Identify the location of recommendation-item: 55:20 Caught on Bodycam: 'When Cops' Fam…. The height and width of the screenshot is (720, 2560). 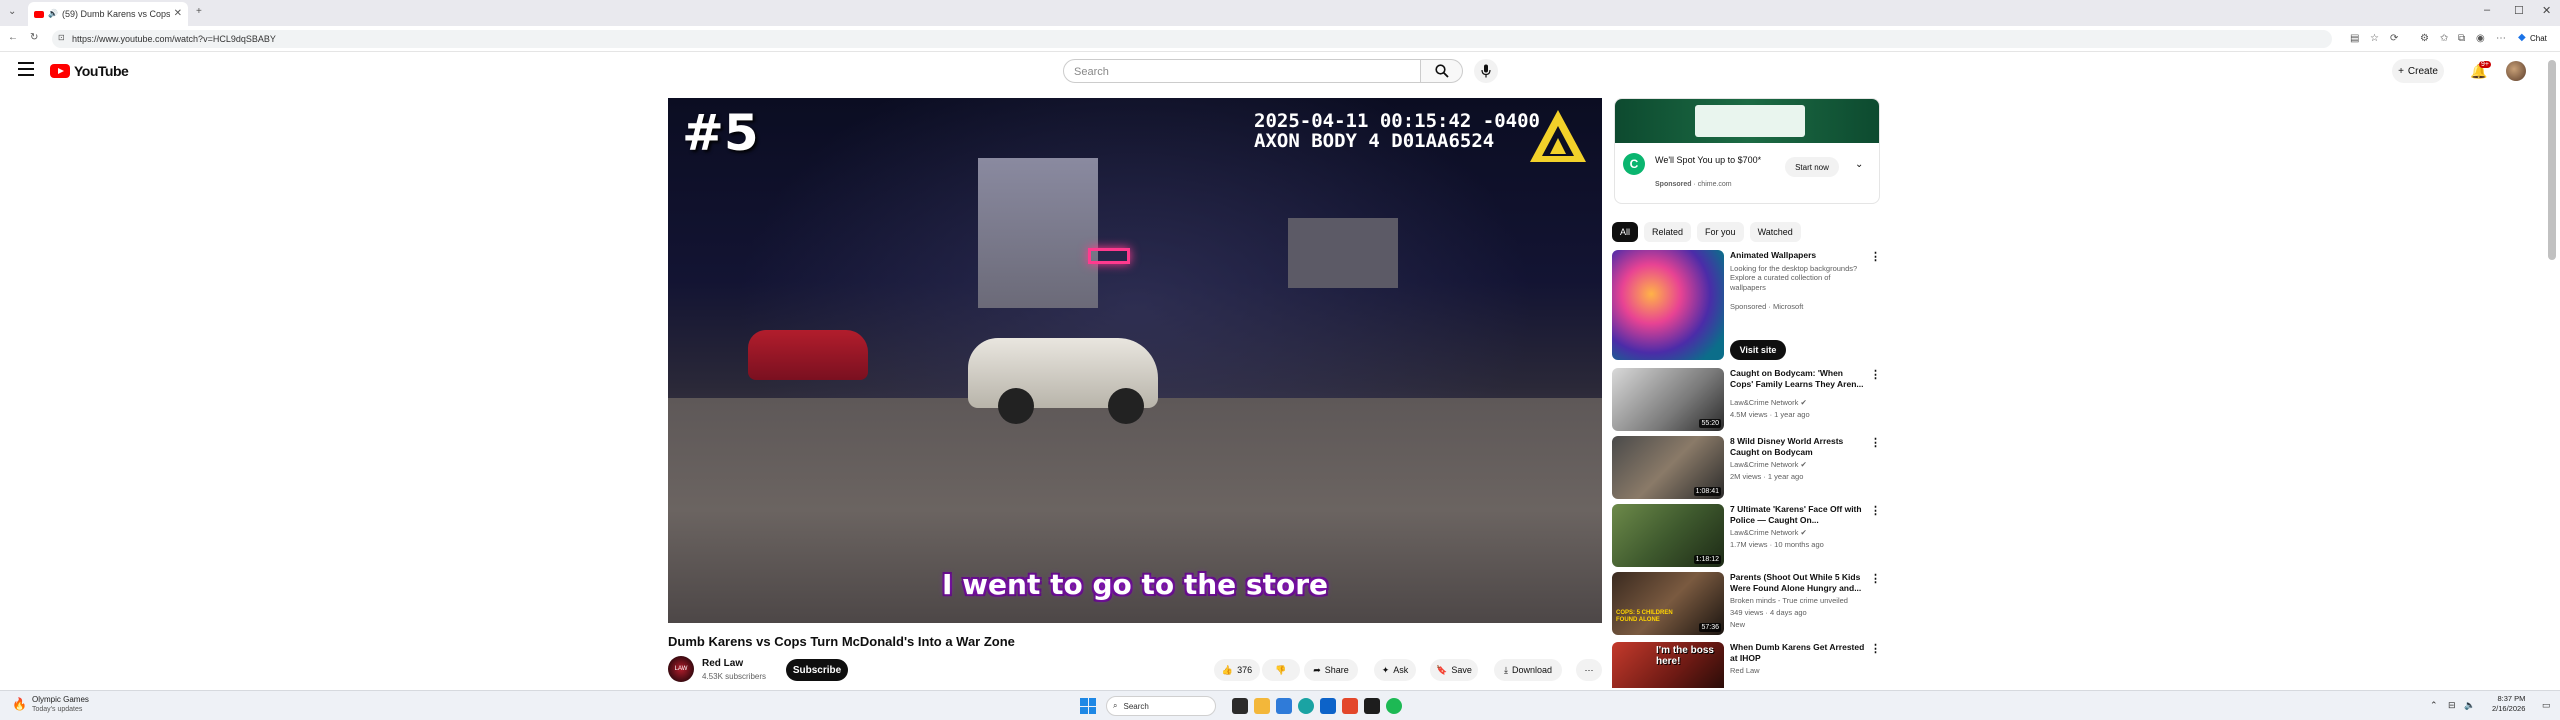
(1747, 401).